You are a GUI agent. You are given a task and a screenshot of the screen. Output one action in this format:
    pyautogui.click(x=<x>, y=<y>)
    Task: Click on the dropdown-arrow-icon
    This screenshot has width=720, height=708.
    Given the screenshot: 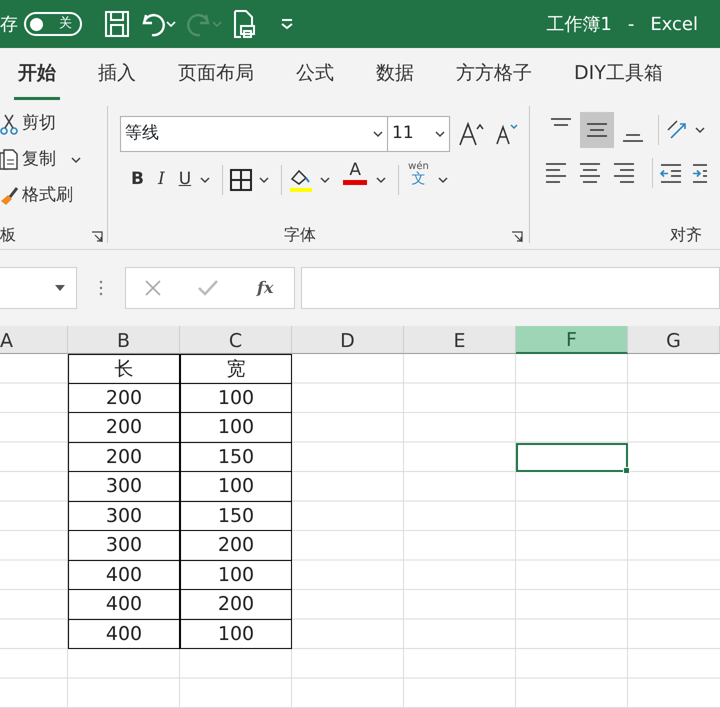 What is the action you would take?
    pyautogui.click(x=60, y=288)
    